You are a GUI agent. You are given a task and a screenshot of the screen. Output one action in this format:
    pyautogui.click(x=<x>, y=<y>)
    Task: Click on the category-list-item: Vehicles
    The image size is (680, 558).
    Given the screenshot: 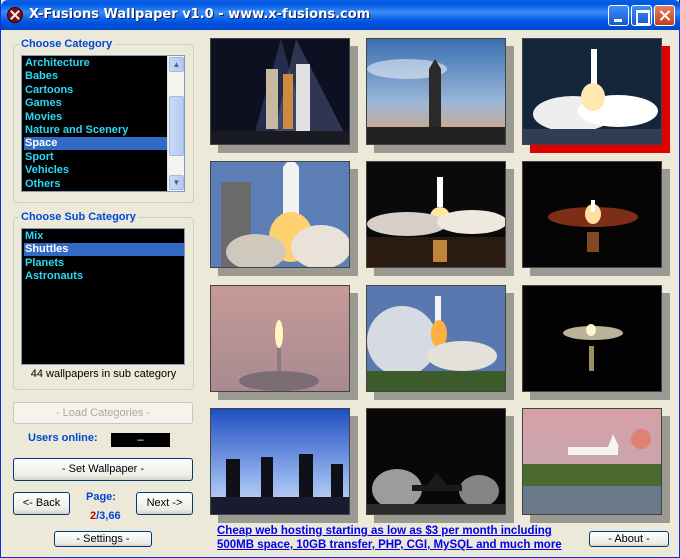 What is the action you would take?
    pyautogui.click(x=95, y=170)
    